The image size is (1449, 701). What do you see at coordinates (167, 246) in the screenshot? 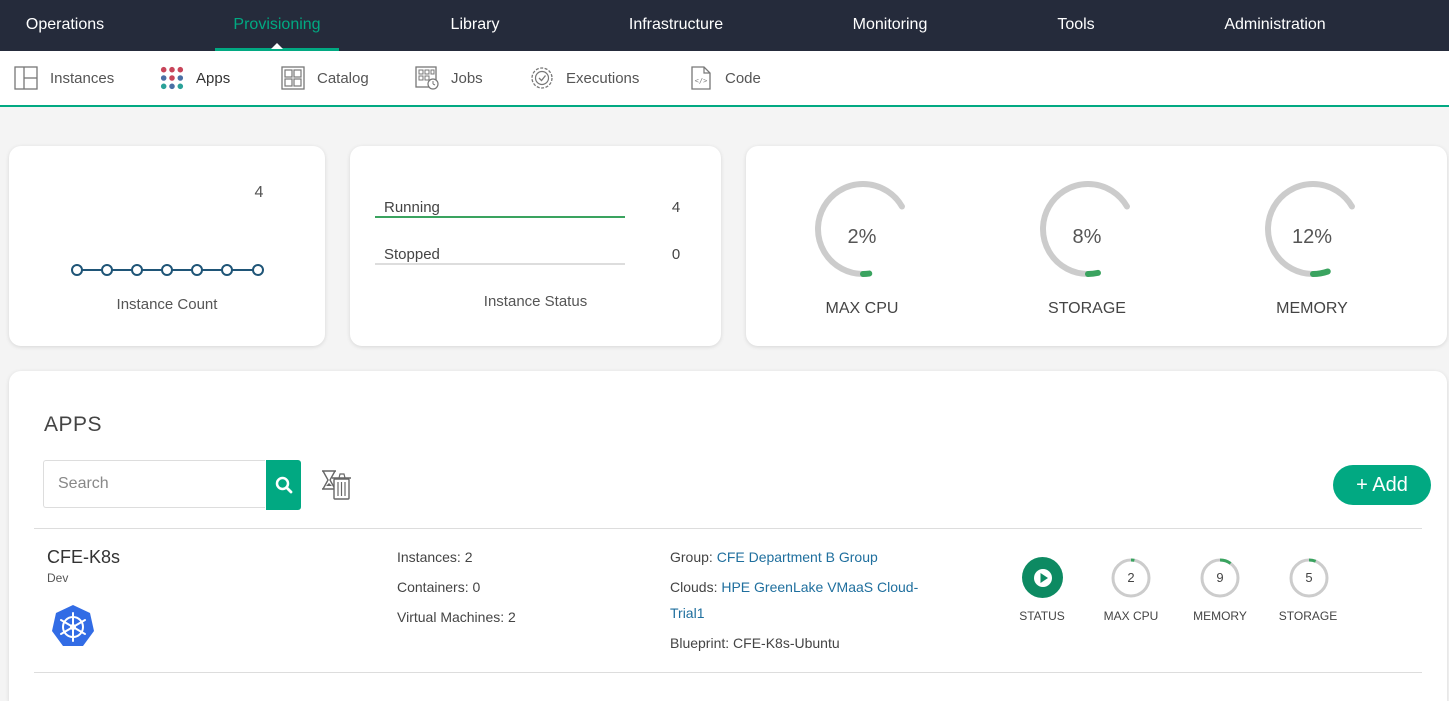
I see `instance-count-card: 4 Instance Count` at bounding box center [167, 246].